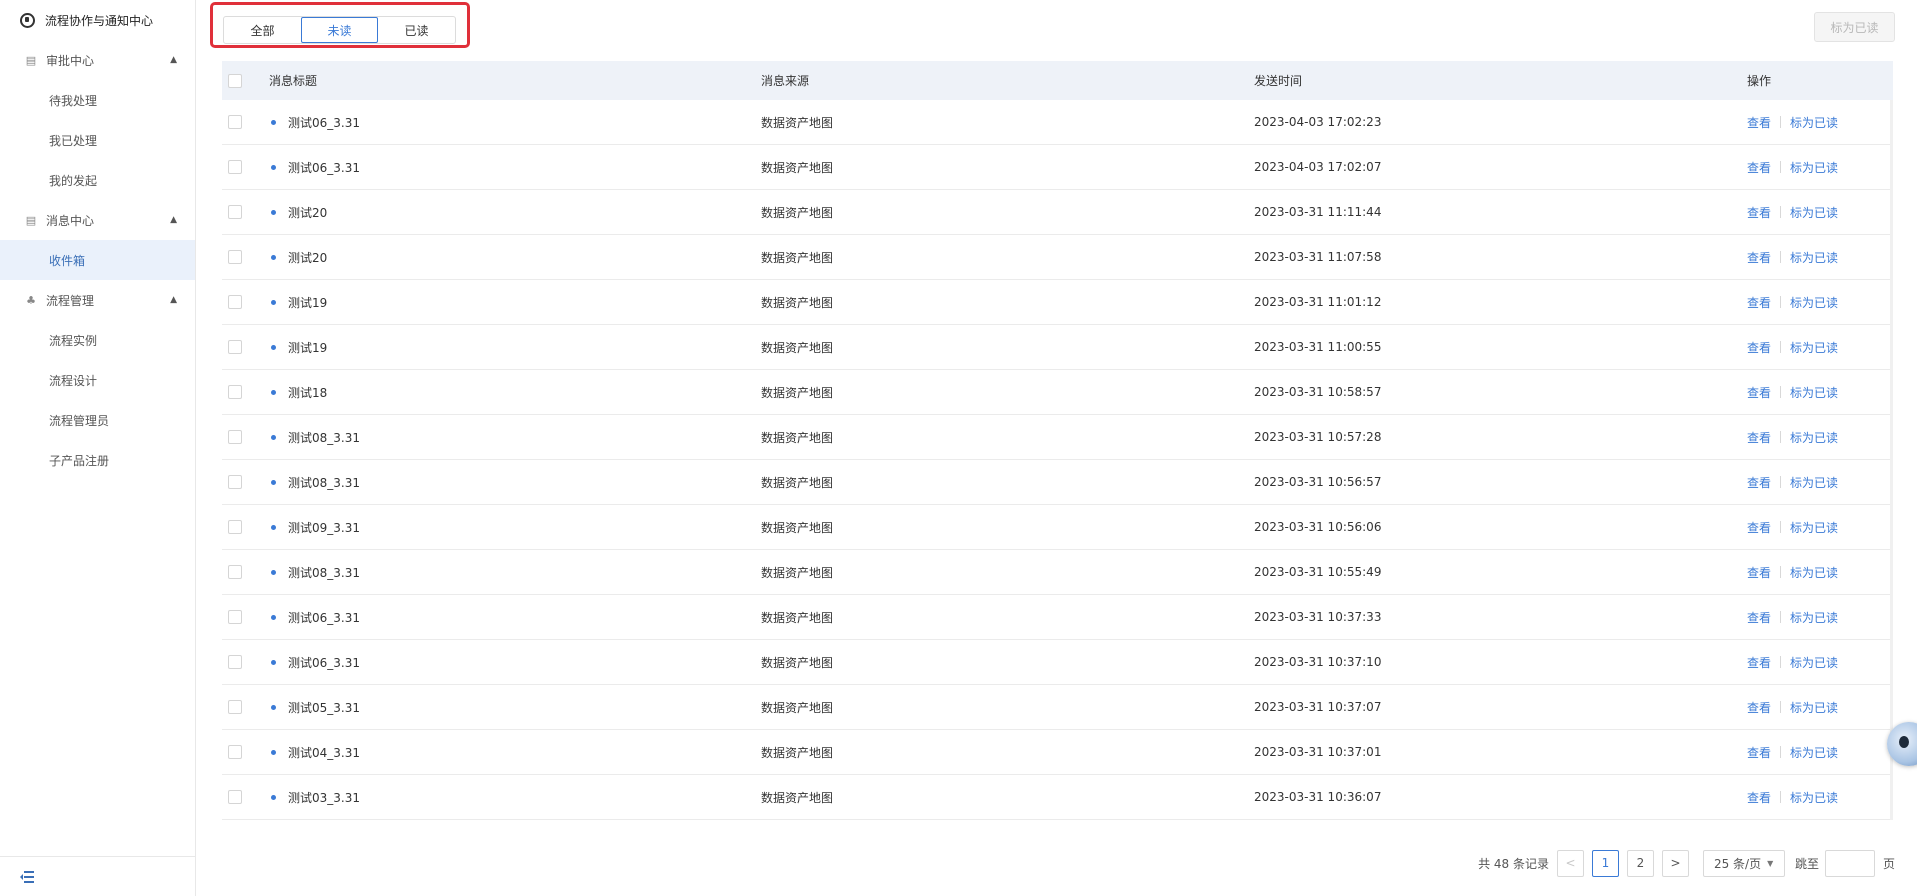 The image size is (1917, 896). I want to click on jump-page-input, so click(1849, 863).